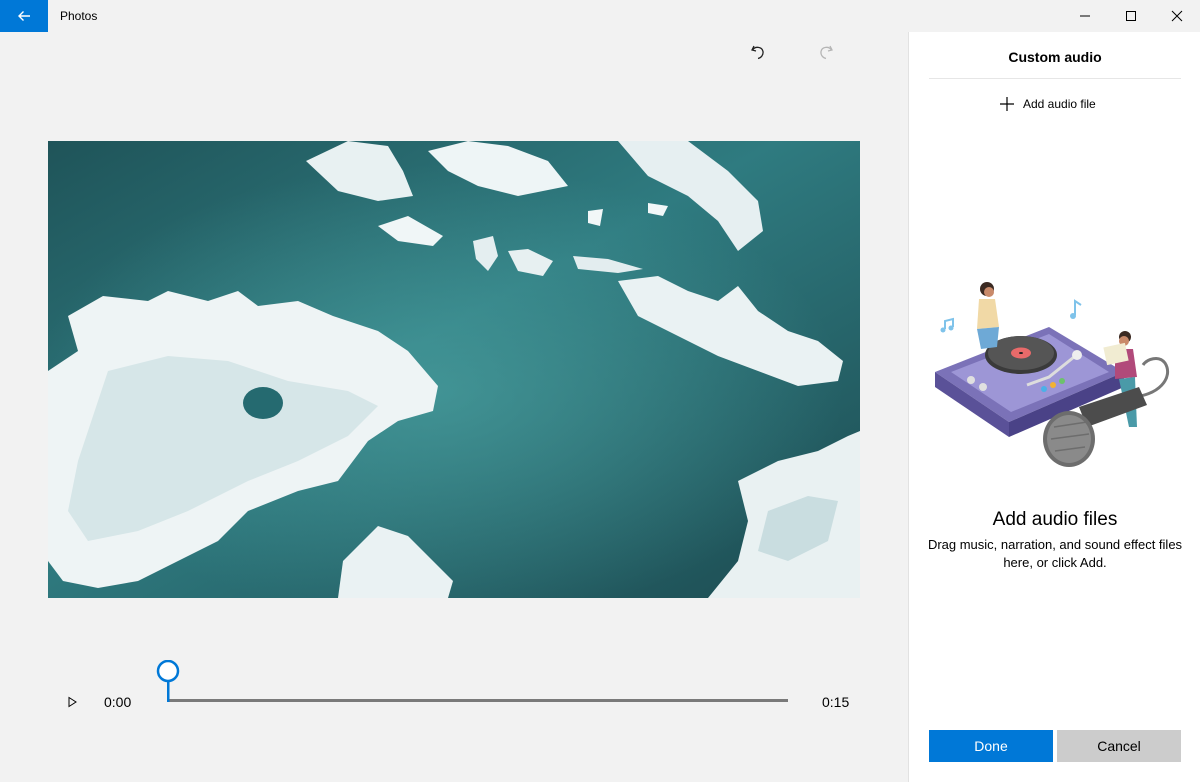 This screenshot has height=782, width=1200. I want to click on current-time: 0:00, so click(118, 702).